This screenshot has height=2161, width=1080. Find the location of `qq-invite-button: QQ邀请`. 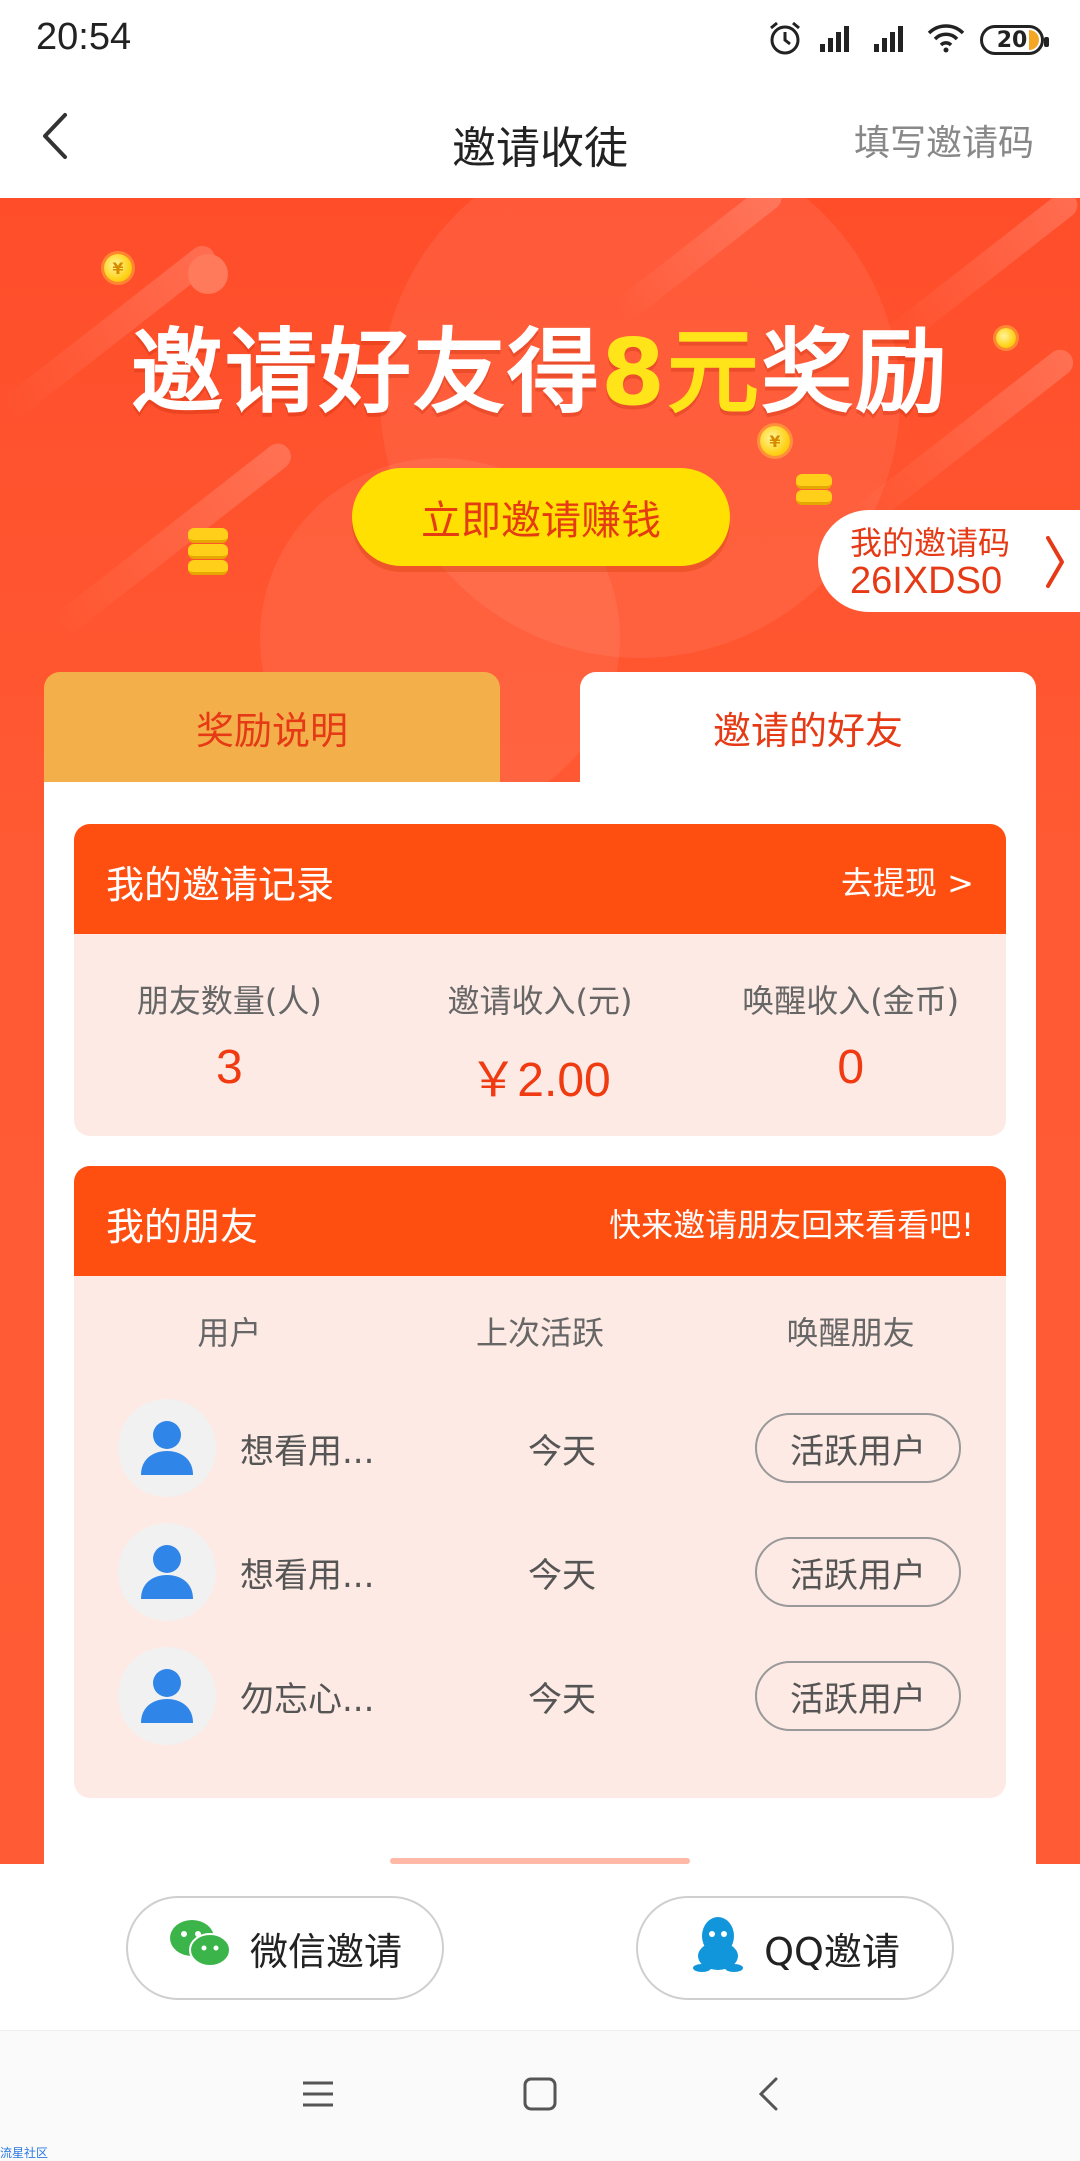

qq-invite-button: QQ邀请 is located at coordinates (795, 1948).